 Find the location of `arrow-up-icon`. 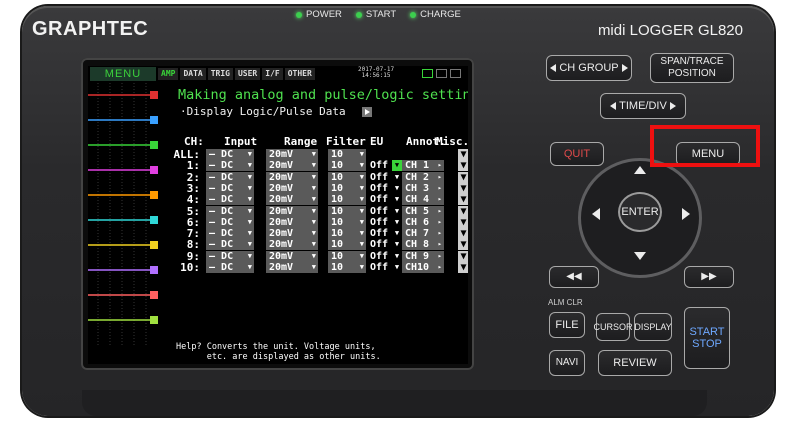

arrow-up-icon is located at coordinates (640, 170).